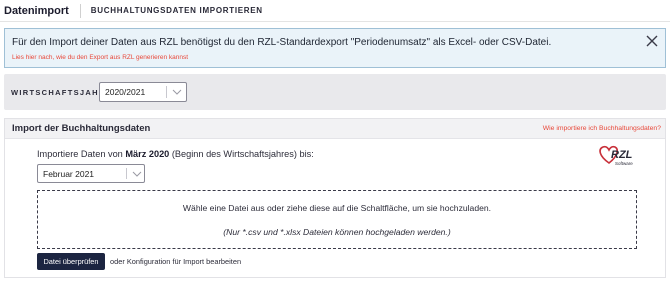  I want to click on svg-text: RZL, so click(622, 155).